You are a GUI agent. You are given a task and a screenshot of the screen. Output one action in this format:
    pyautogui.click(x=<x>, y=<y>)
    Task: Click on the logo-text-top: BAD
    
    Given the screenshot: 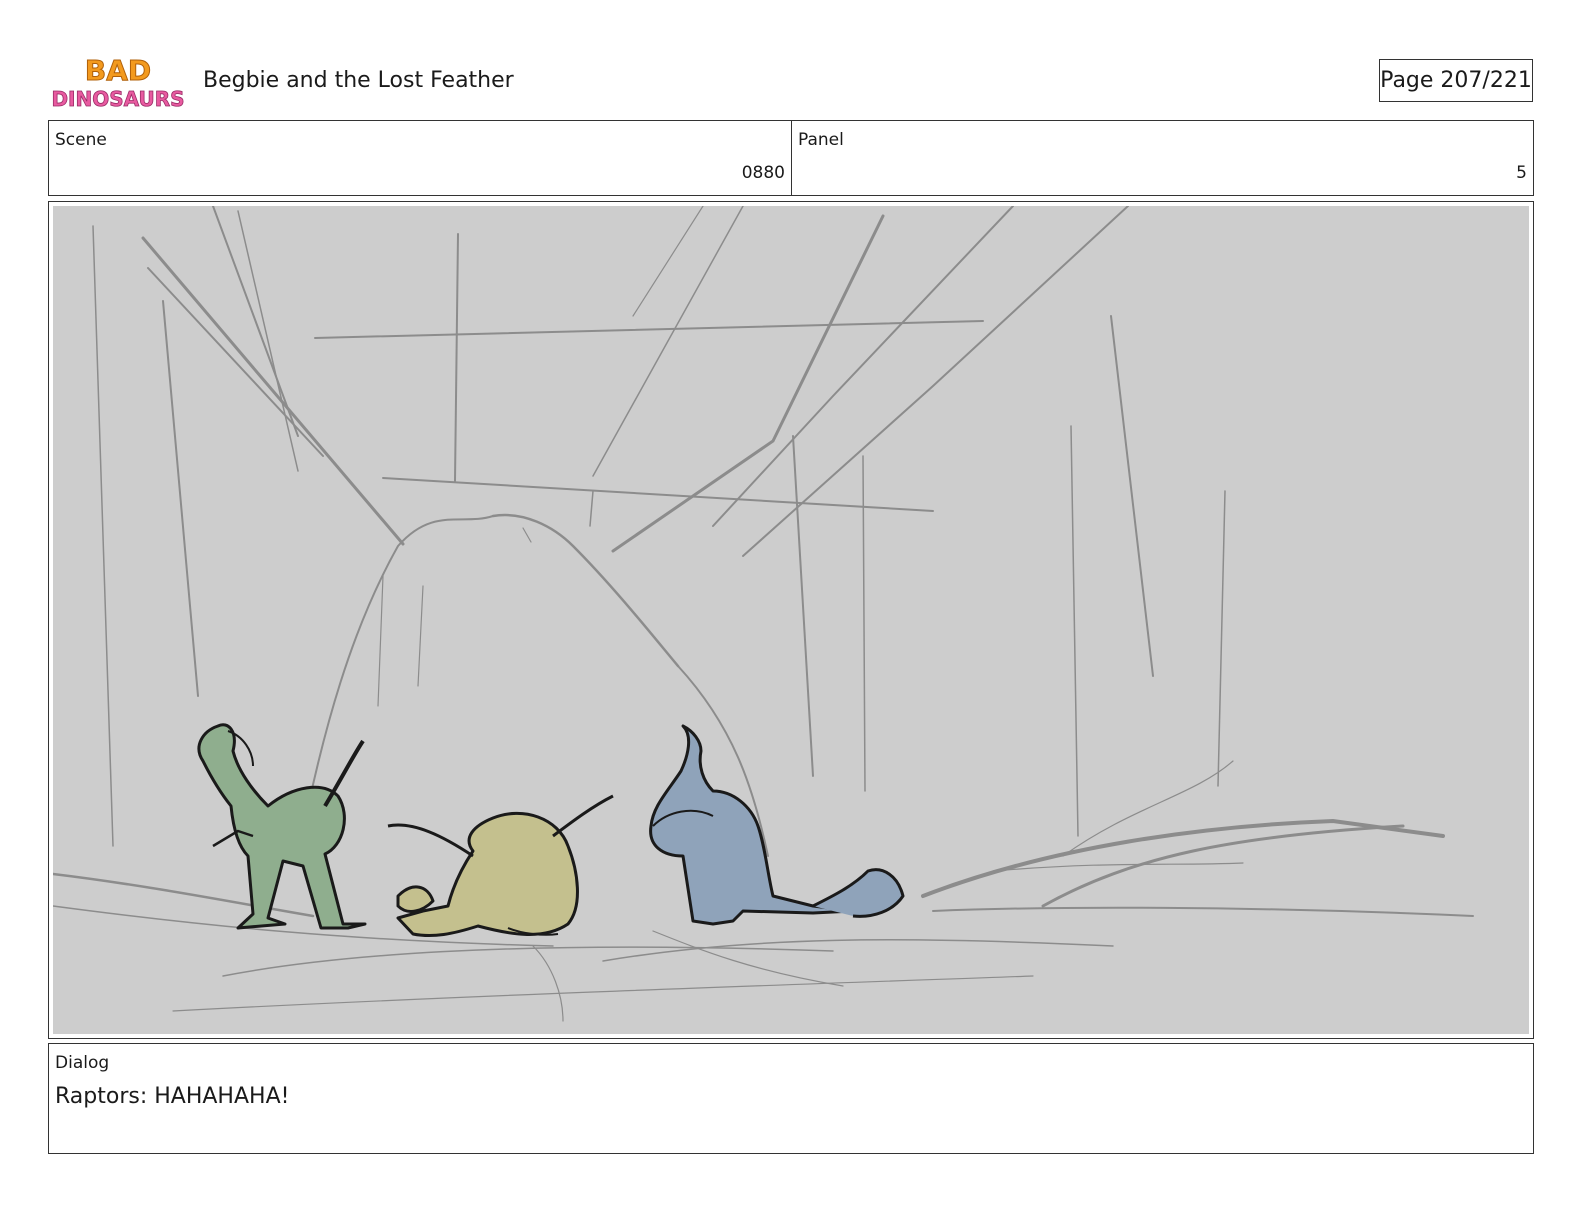 What is the action you would take?
    pyautogui.click(x=118, y=70)
    